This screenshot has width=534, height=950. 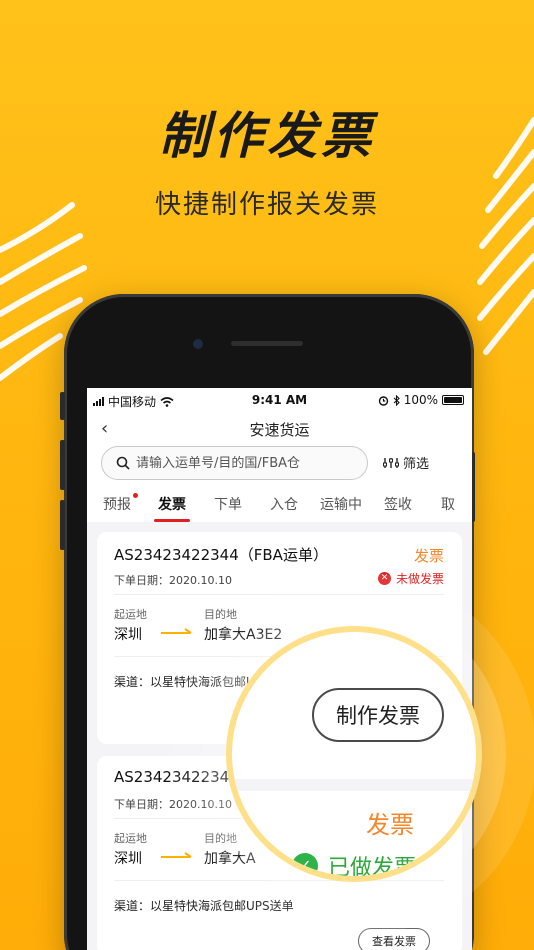 I want to click on status-bar: 中国移动 9:41 AM 100%, so click(x=279, y=400).